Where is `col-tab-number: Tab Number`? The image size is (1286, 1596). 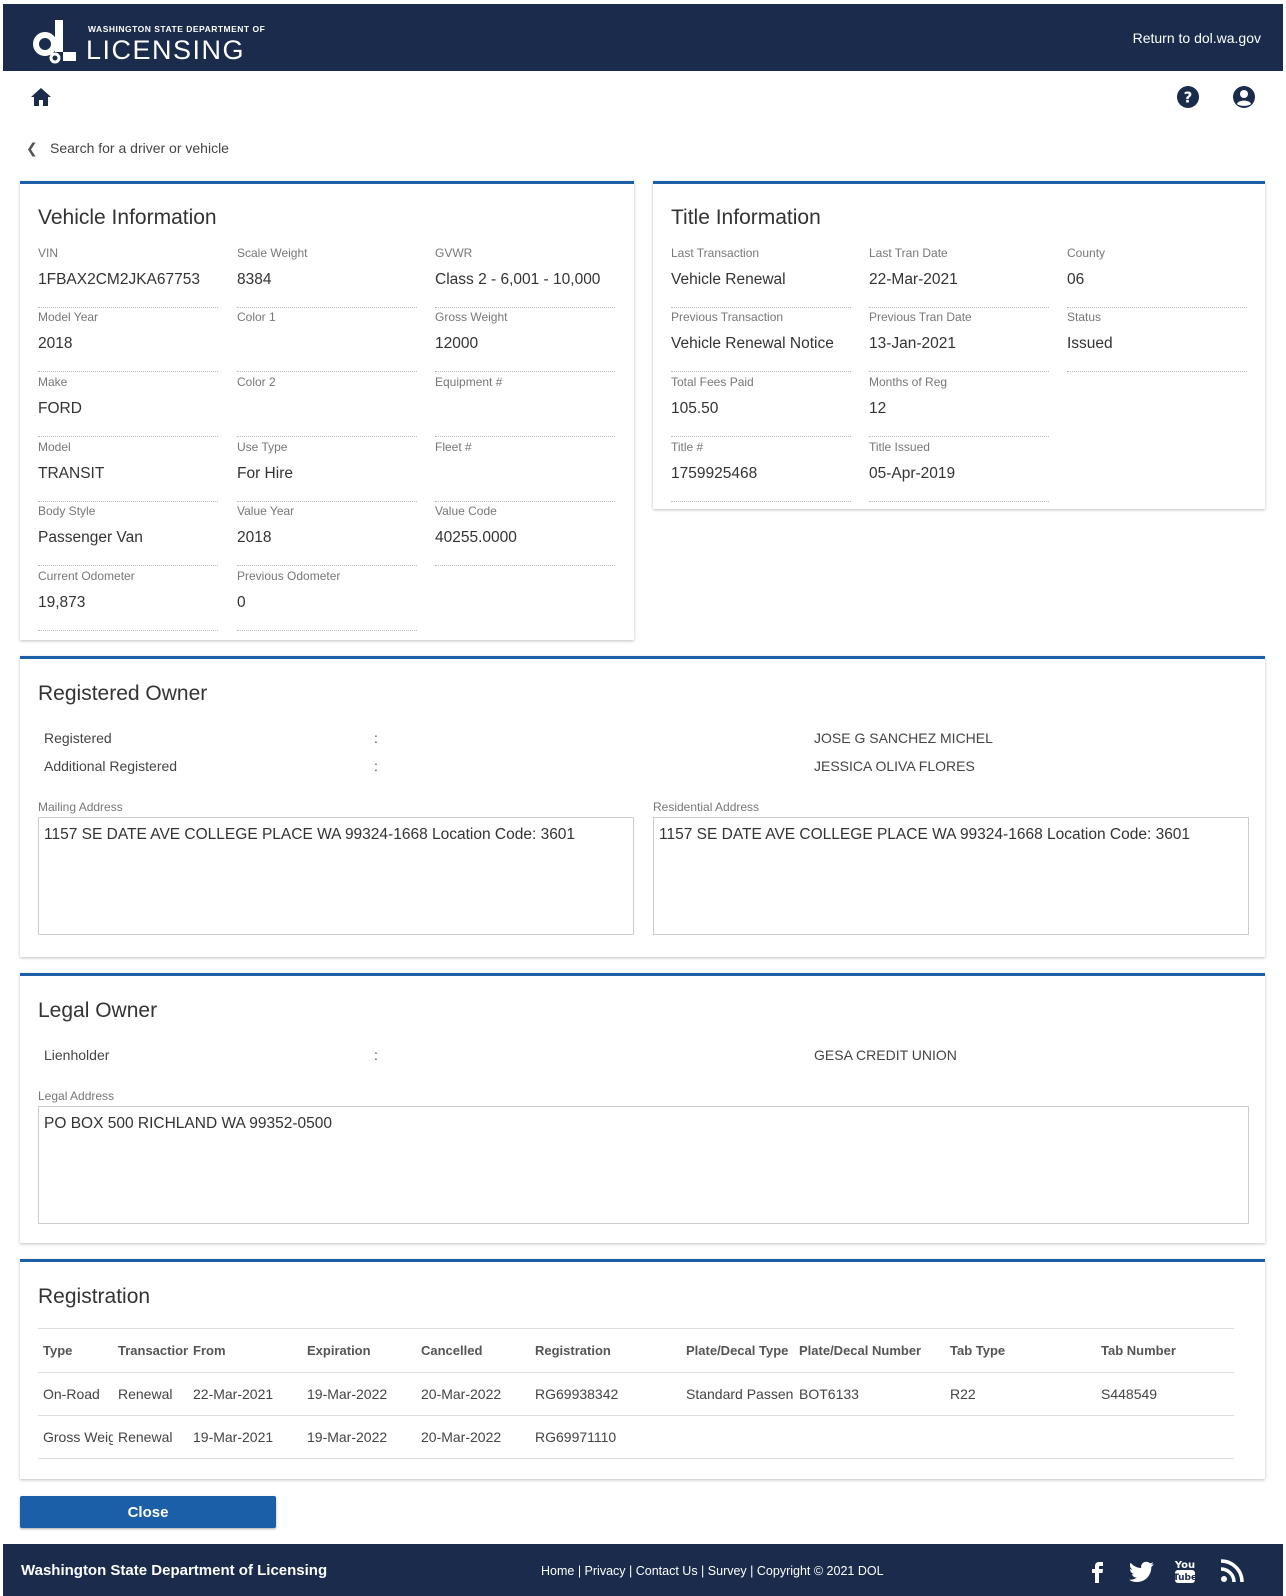 col-tab-number: Tab Number is located at coordinates (1165, 1350).